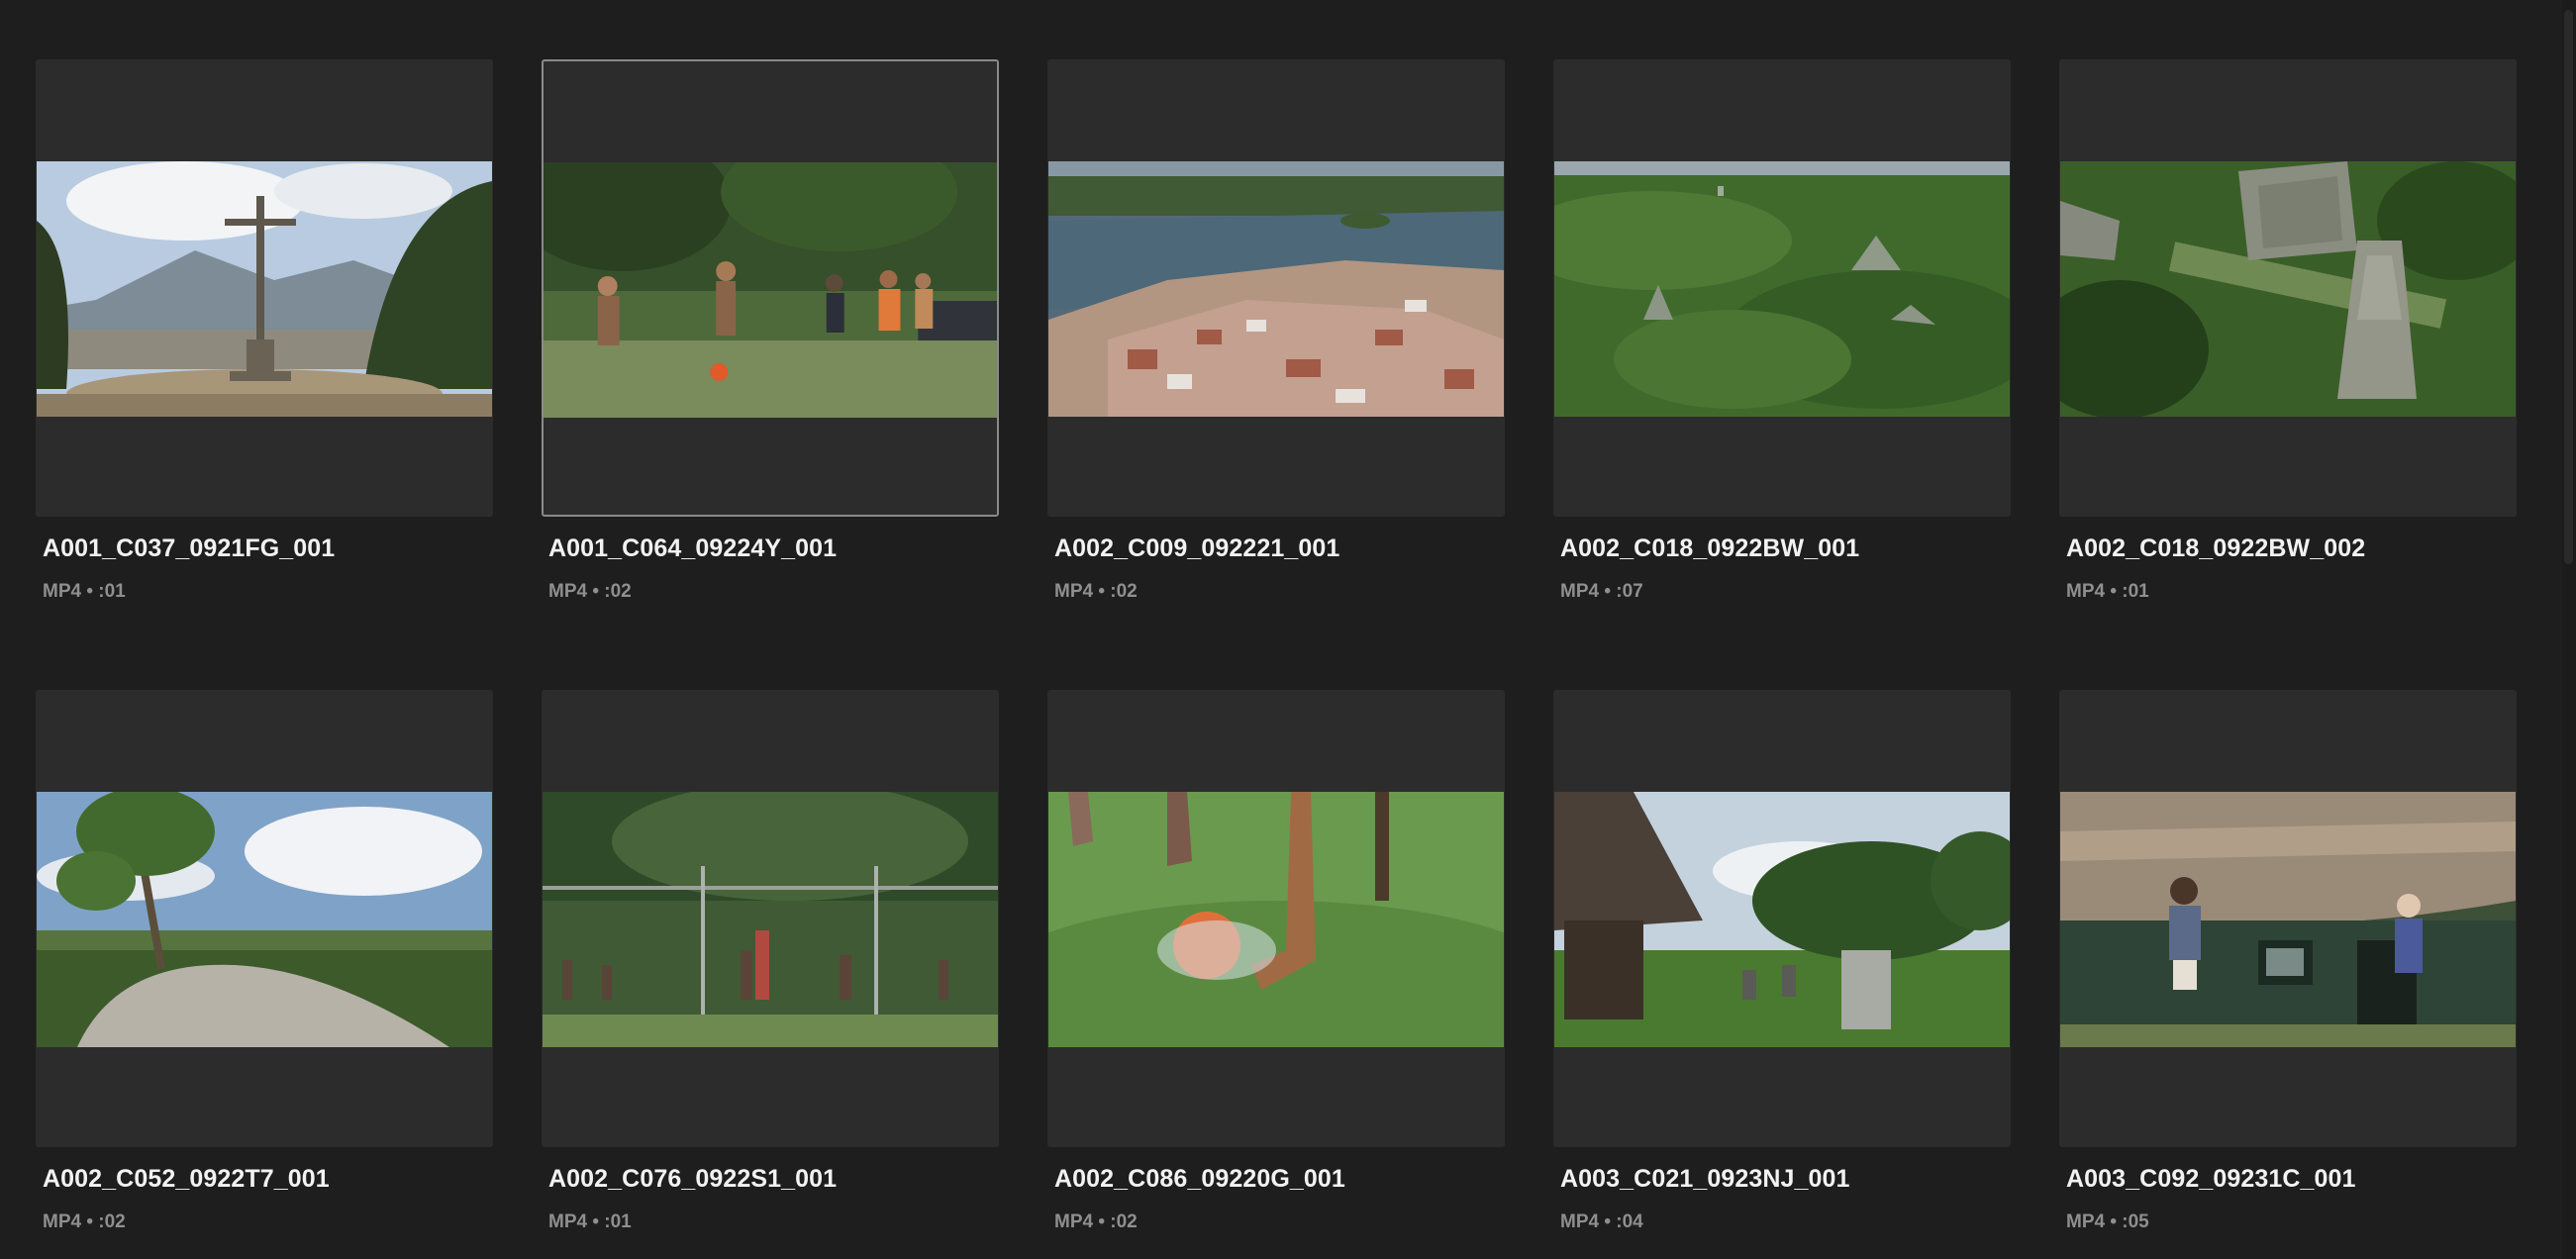 The width and height of the screenshot is (2576, 1259). I want to click on clip-card: A001_C064_09224Y_001 MP4 • :02, so click(771, 331).